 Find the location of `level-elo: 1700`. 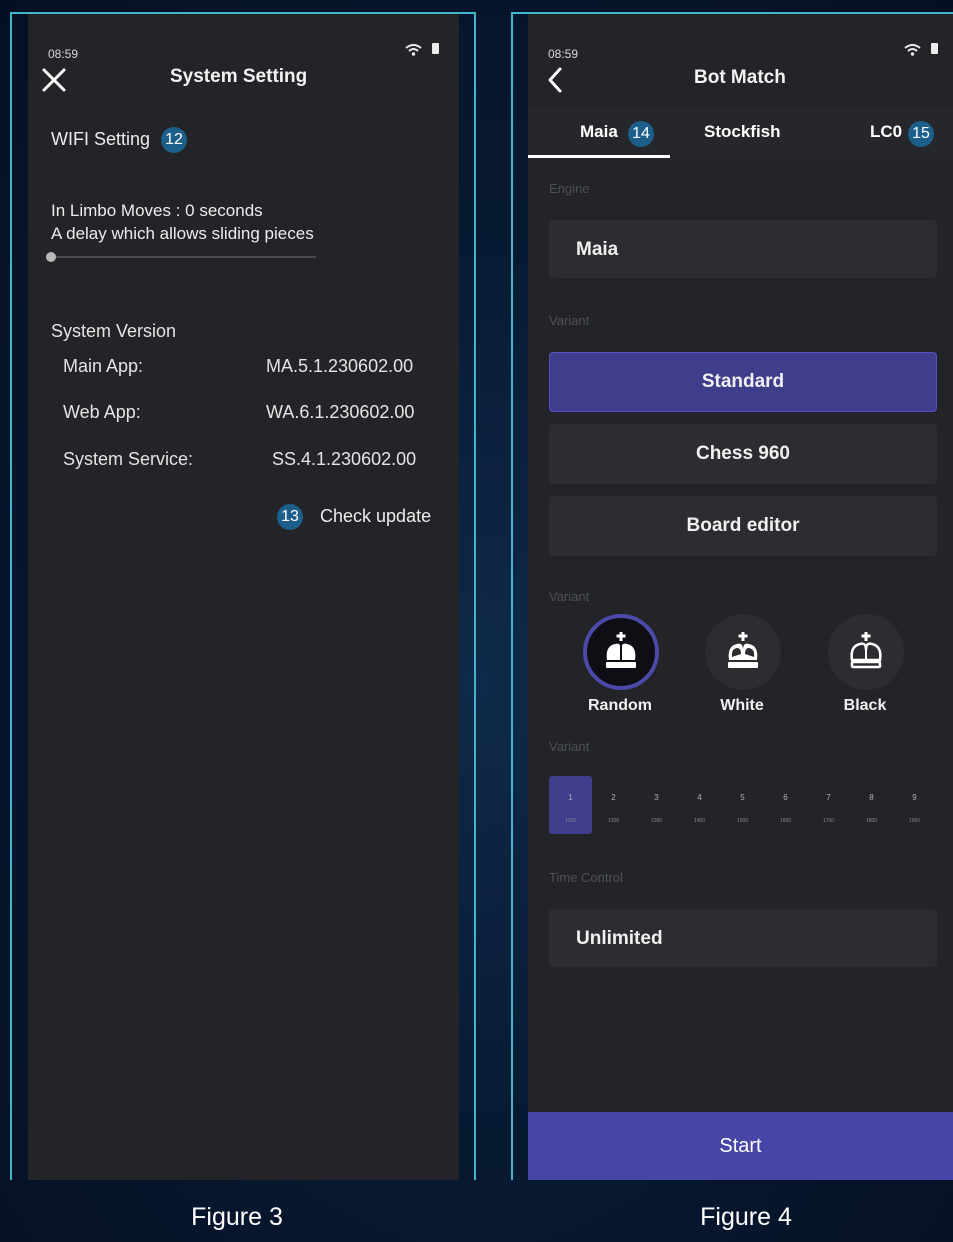

level-elo: 1700 is located at coordinates (828, 821).